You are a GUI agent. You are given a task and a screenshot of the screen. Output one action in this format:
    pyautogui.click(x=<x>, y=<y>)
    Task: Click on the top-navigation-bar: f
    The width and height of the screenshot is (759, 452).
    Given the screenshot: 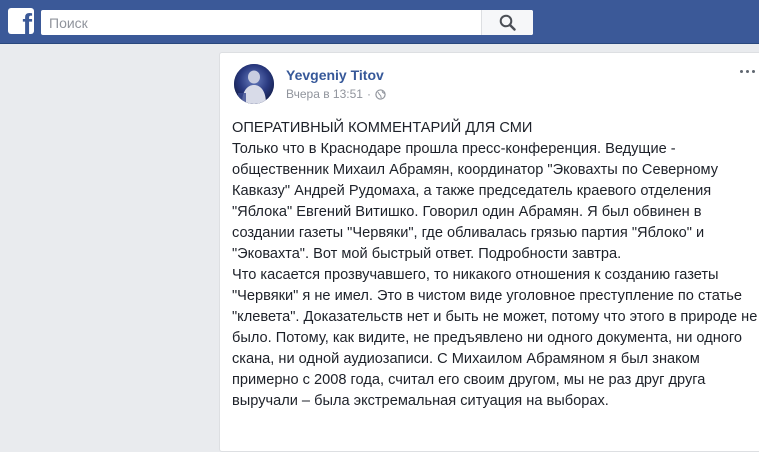 What is the action you would take?
    pyautogui.click(x=379, y=22)
    